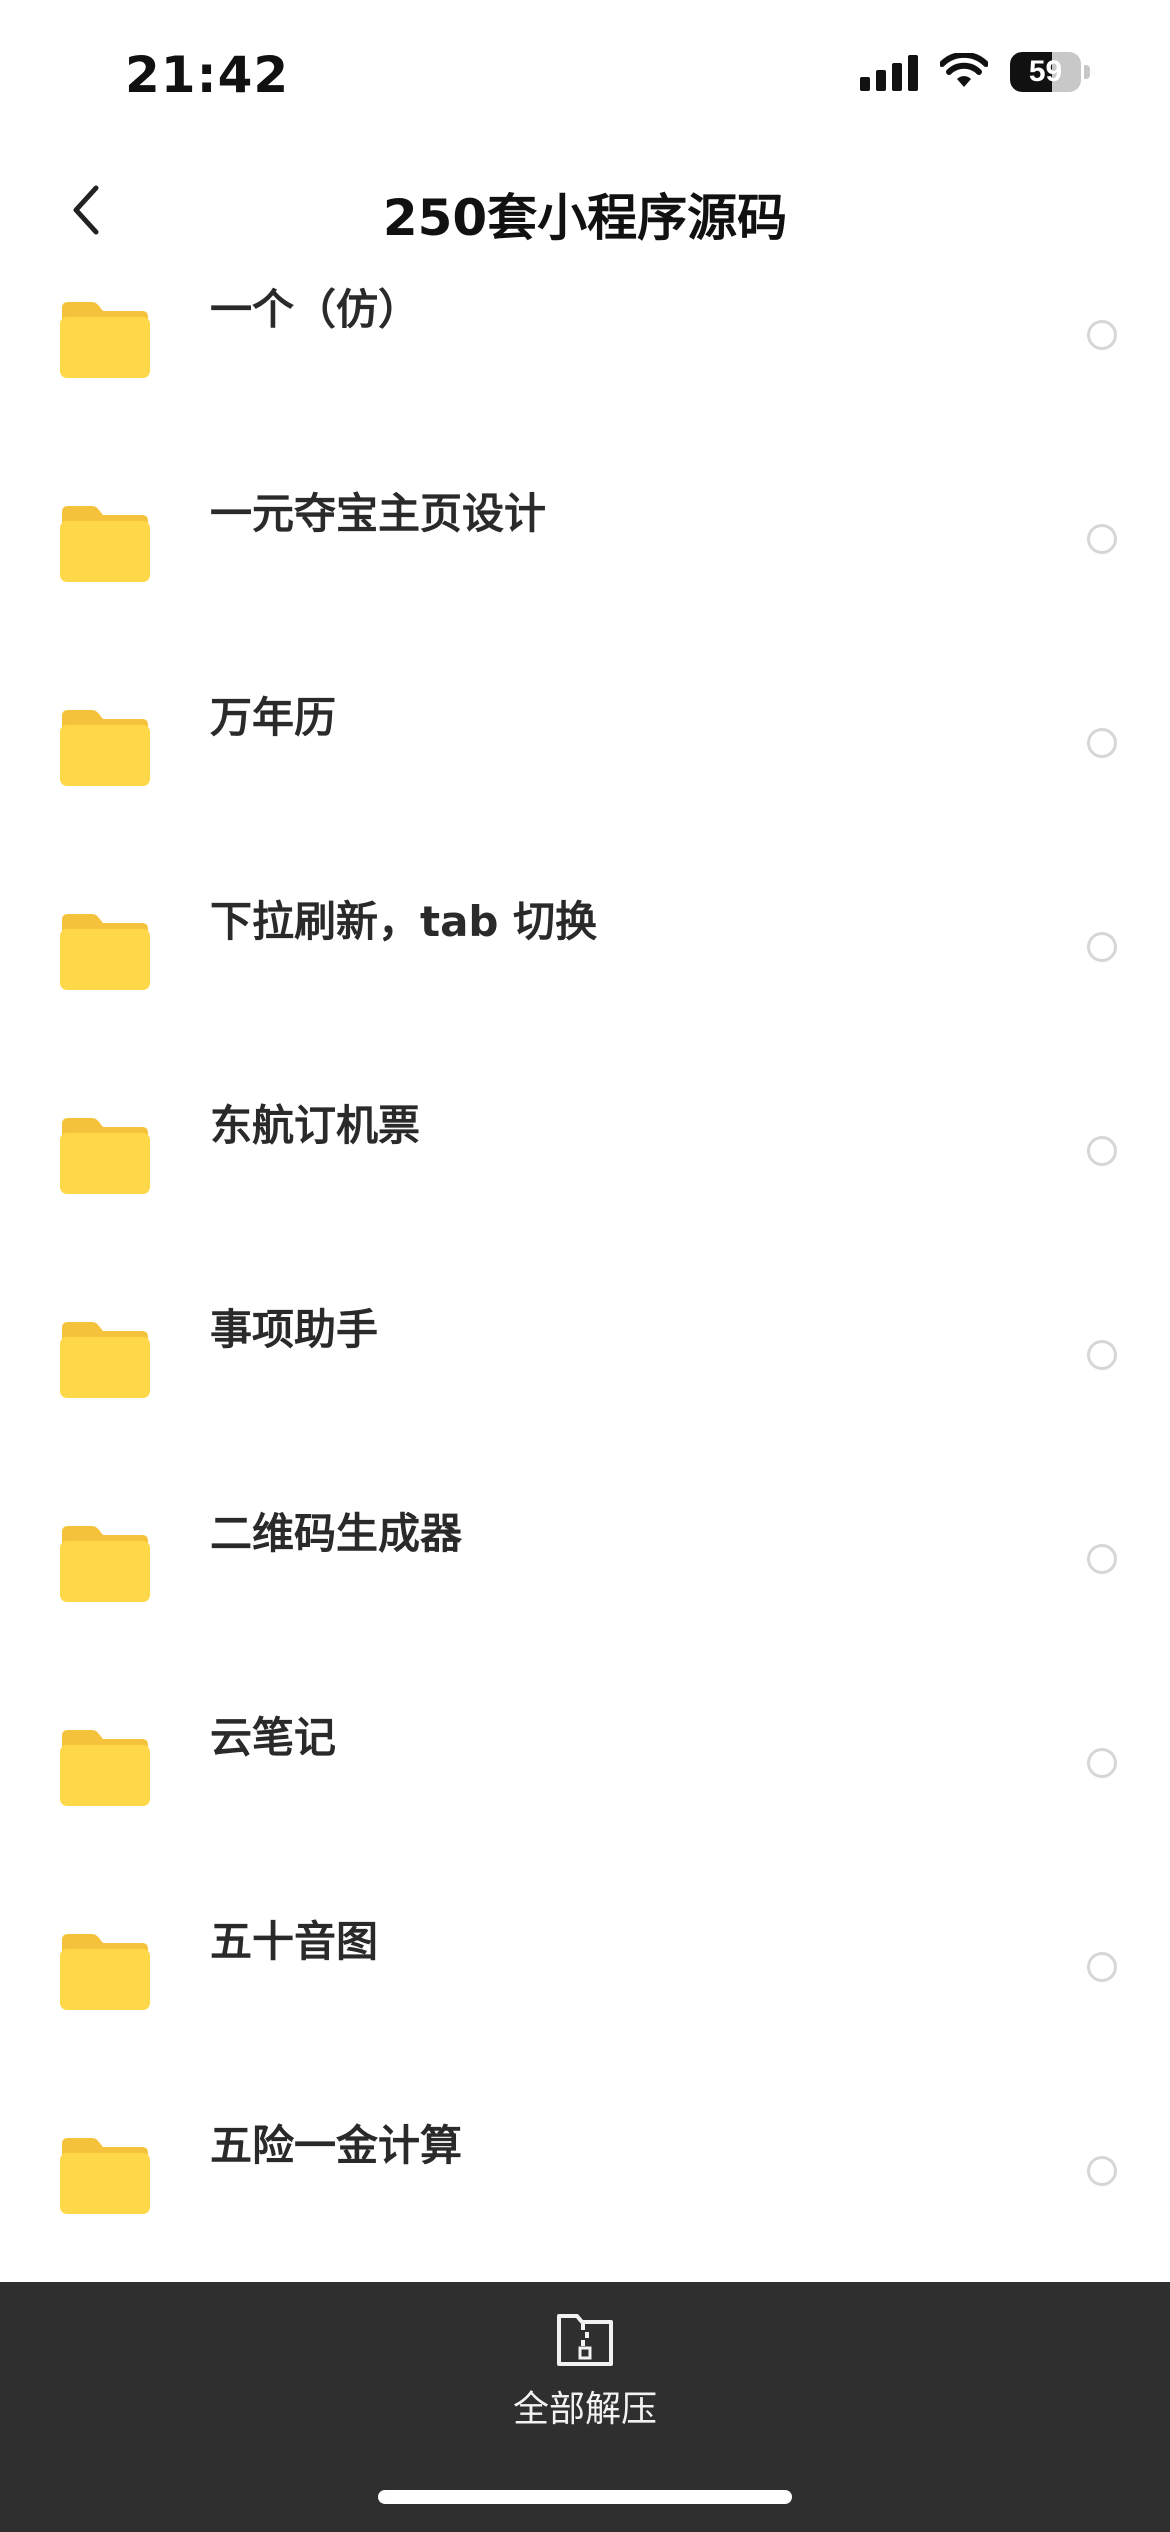 This screenshot has height=2532, width=1170. Describe the element at coordinates (585, 218) in the screenshot. I see `page-title: 250套小程序源码` at that location.